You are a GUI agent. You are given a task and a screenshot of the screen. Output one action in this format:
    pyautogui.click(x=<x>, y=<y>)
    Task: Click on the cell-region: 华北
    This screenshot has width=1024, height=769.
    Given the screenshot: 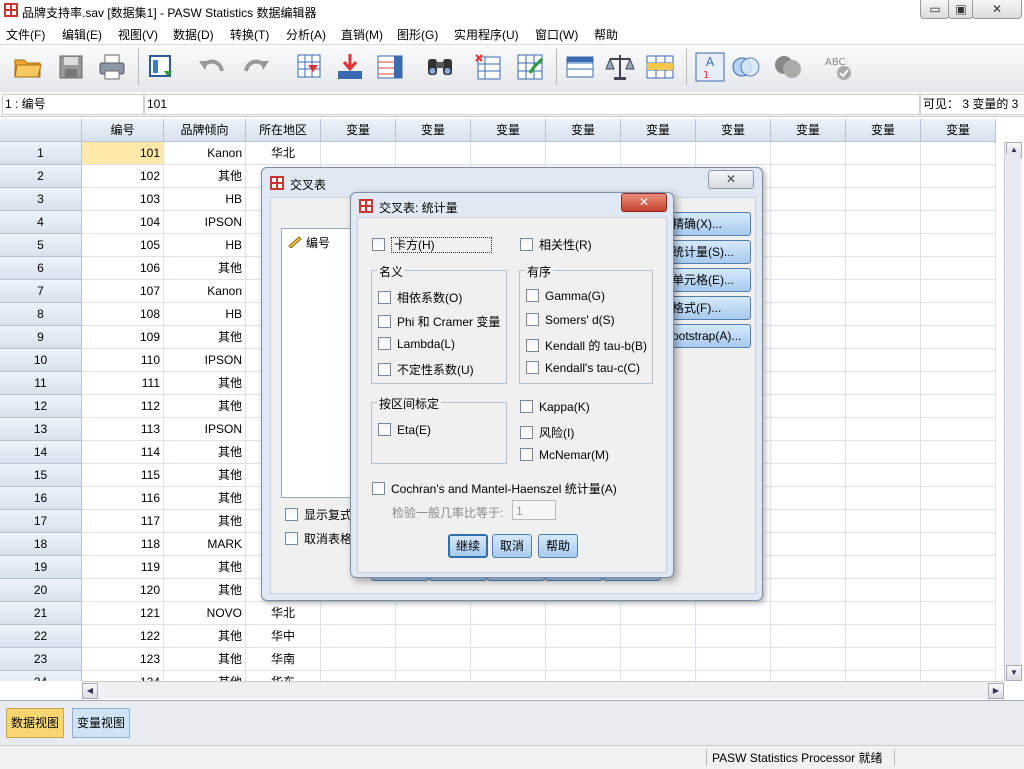 What is the action you would take?
    pyautogui.click(x=283, y=153)
    